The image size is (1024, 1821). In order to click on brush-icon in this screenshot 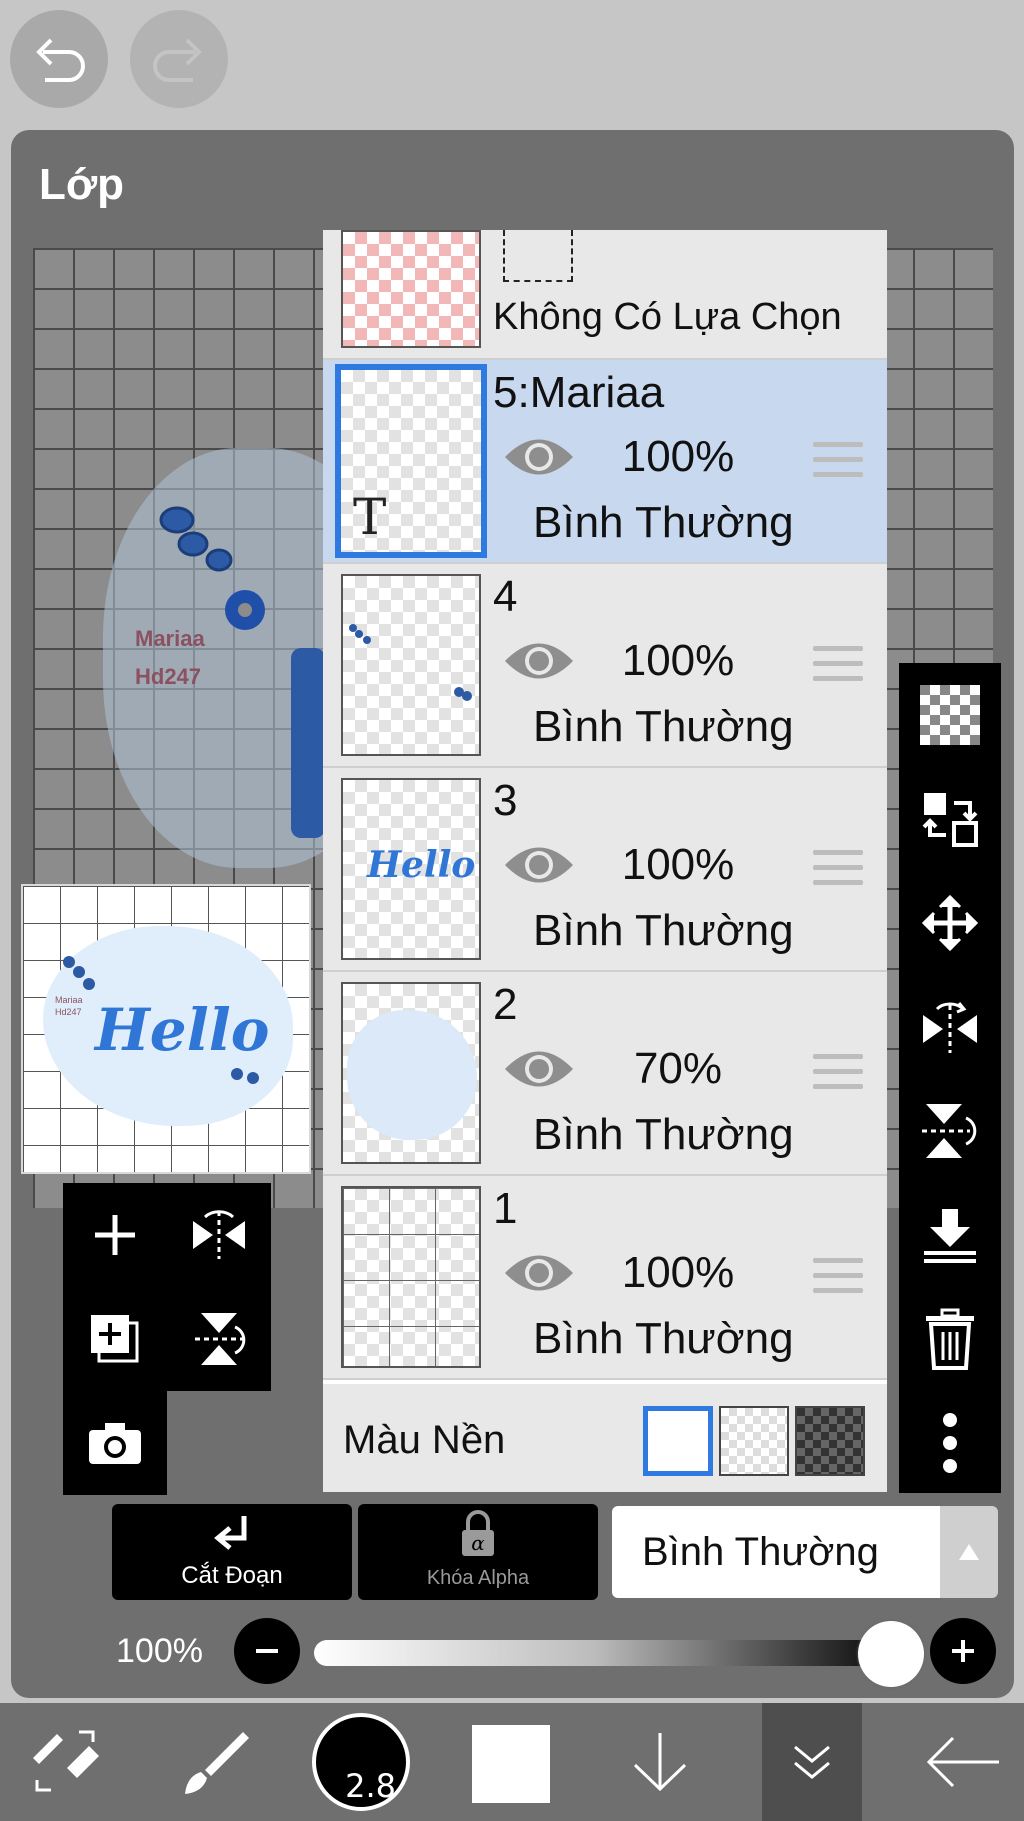, I will do `click(217, 1763)`.